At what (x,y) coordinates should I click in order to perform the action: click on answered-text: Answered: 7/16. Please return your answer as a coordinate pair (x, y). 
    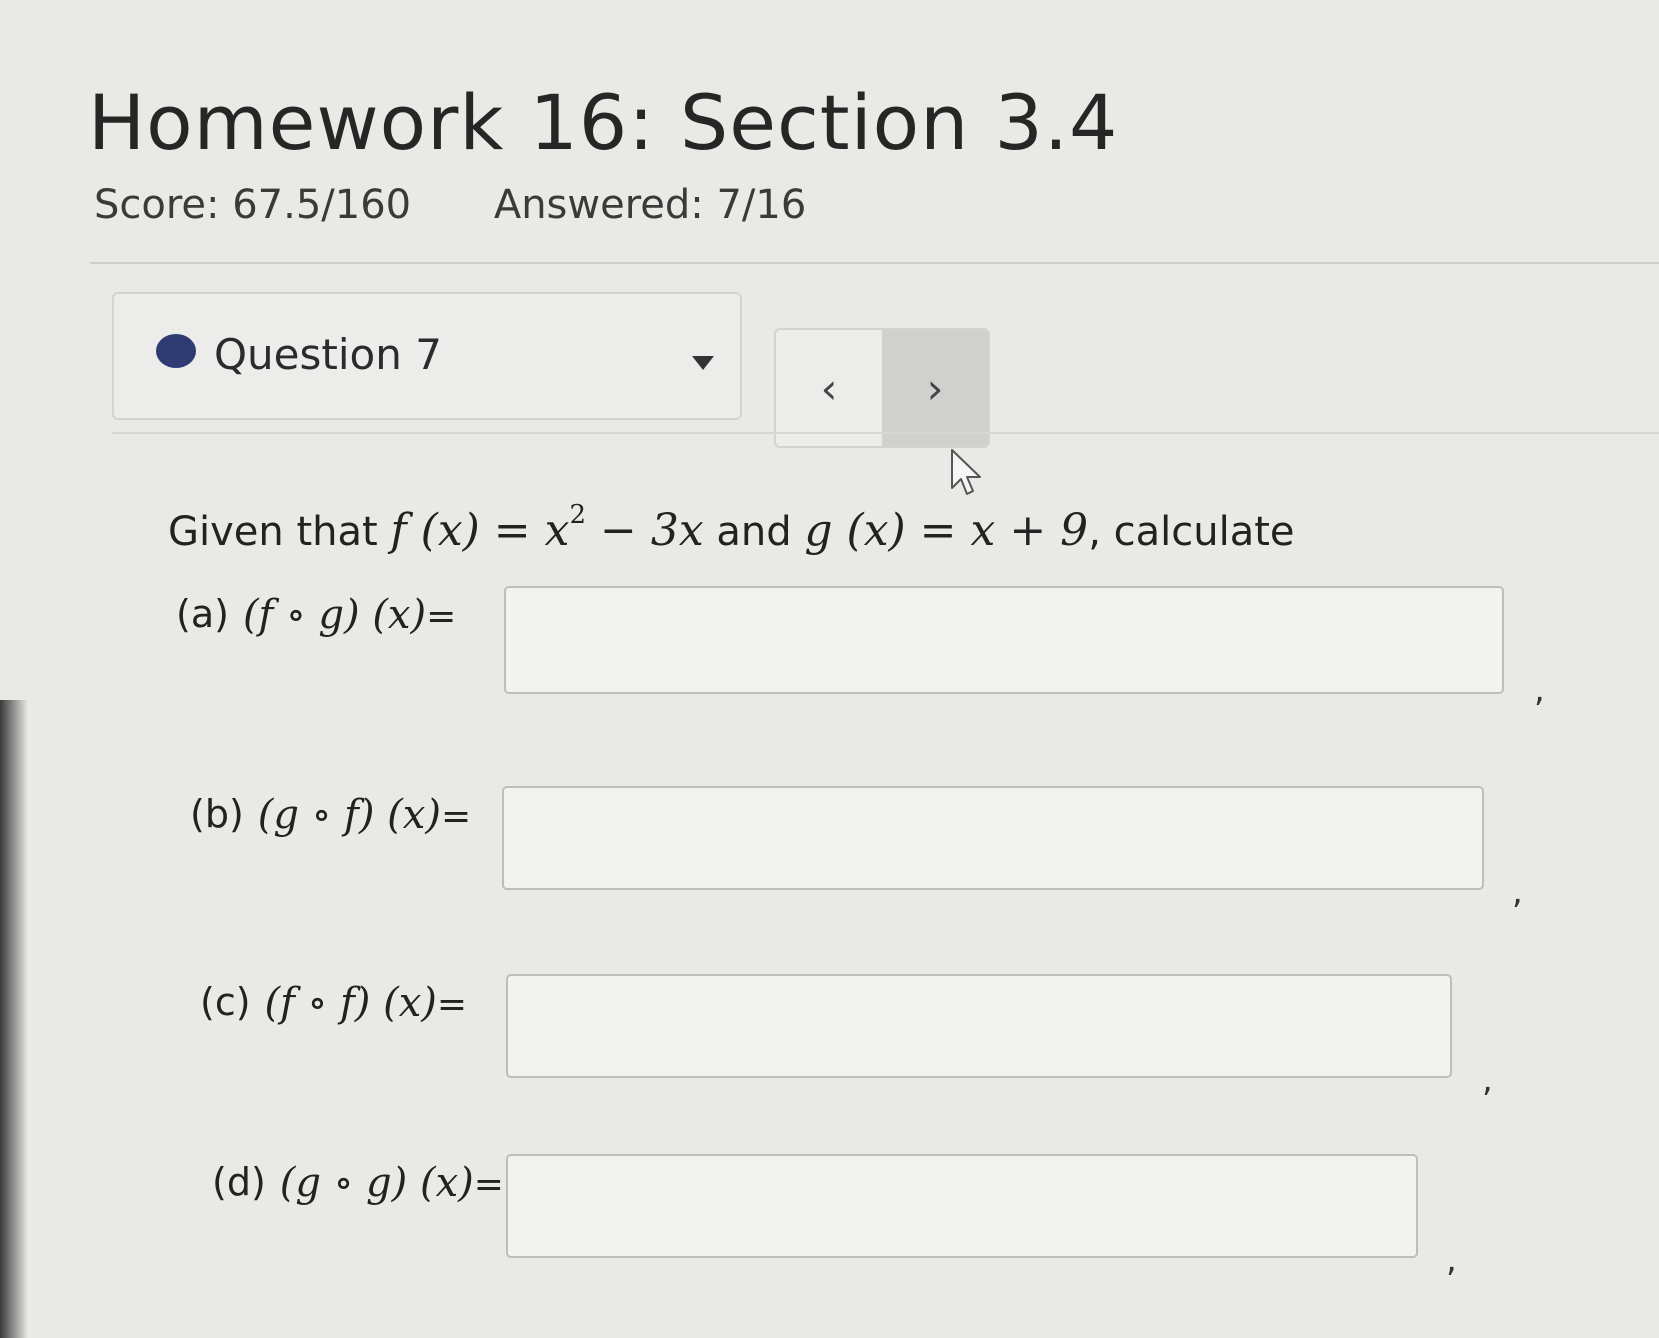
    Looking at the image, I should click on (650, 205).